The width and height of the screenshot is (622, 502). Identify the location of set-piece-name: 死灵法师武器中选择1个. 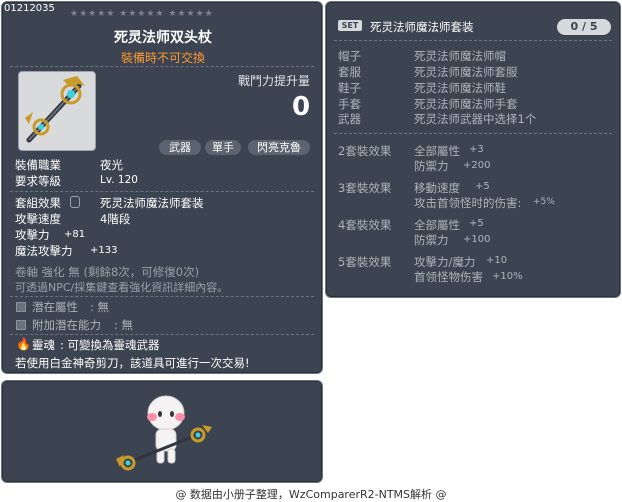
(475, 119).